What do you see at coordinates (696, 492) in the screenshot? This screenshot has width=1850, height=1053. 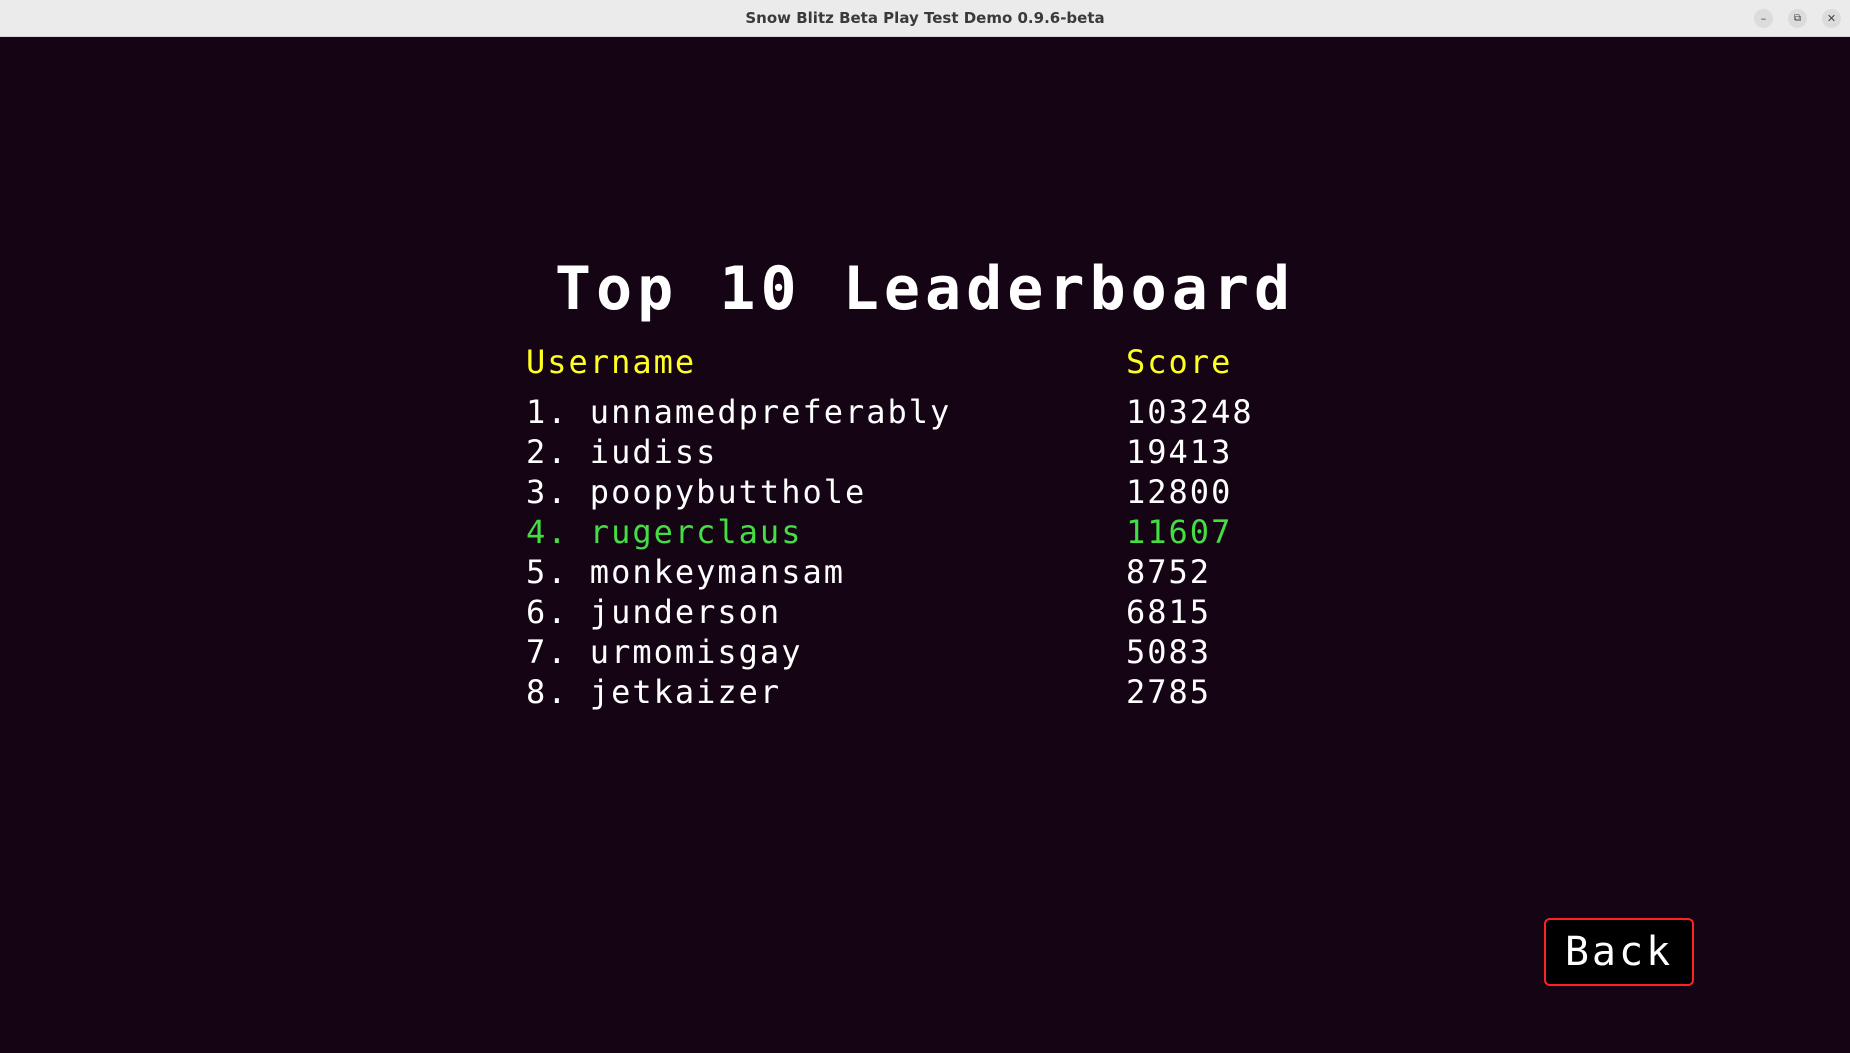 I see `player-name: 3. poopybutthole` at bounding box center [696, 492].